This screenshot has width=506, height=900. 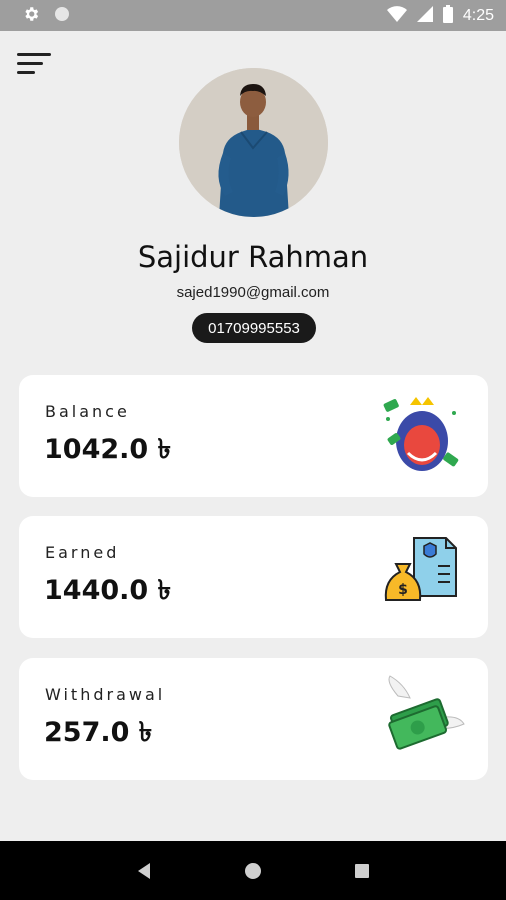 I want to click on recents-button, so click(x=362, y=871).